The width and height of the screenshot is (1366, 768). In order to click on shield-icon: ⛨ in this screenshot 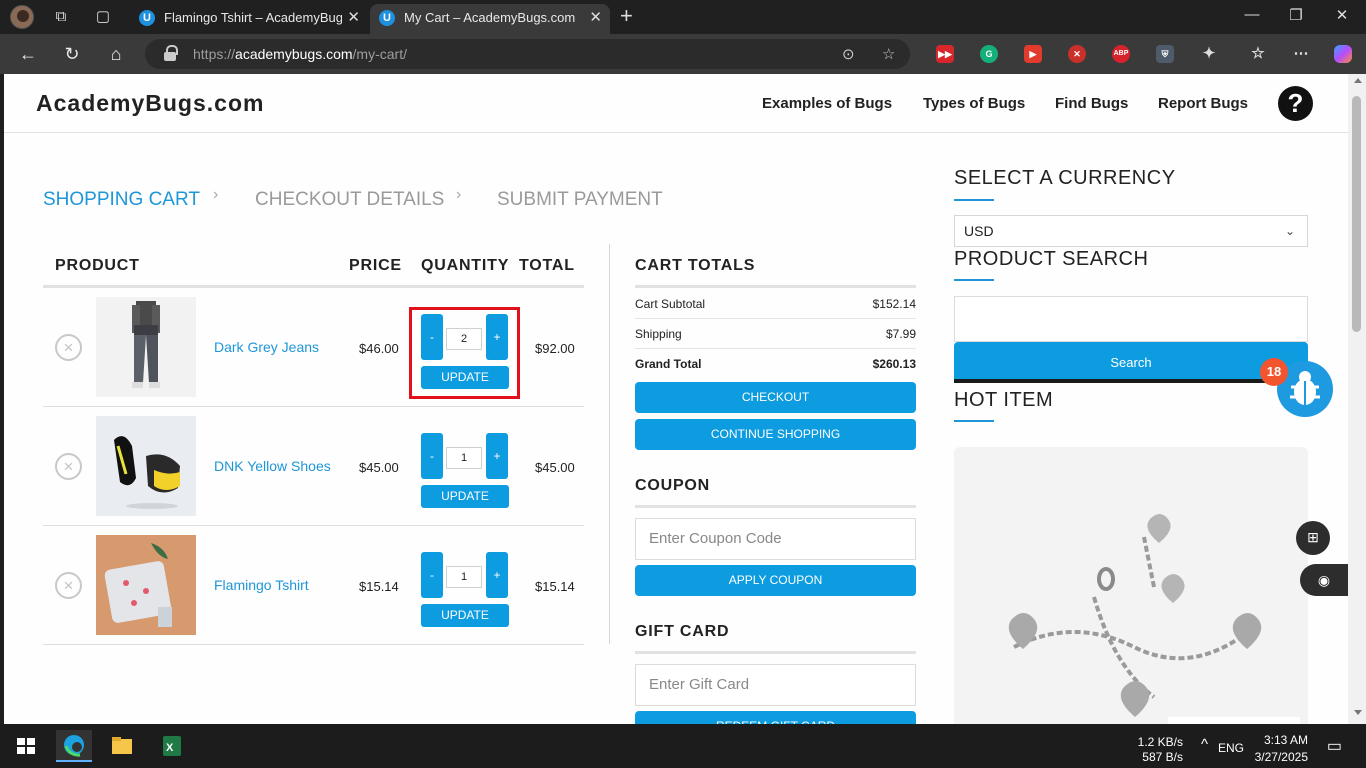, I will do `click(1165, 54)`.